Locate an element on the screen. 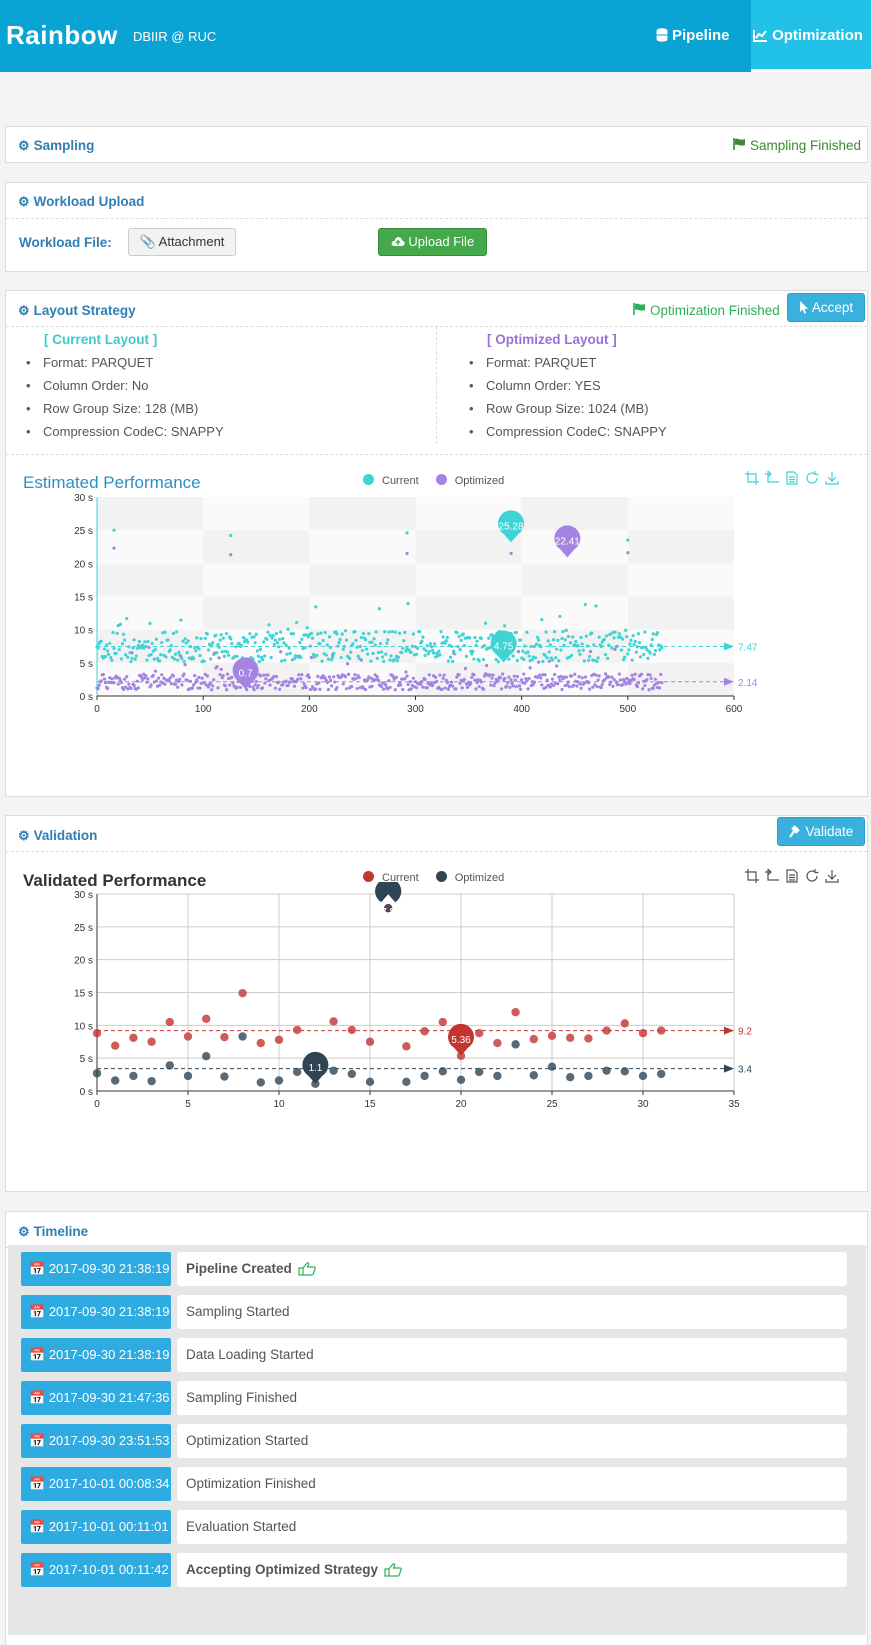  x-tick-label: 300 is located at coordinates (415, 709).